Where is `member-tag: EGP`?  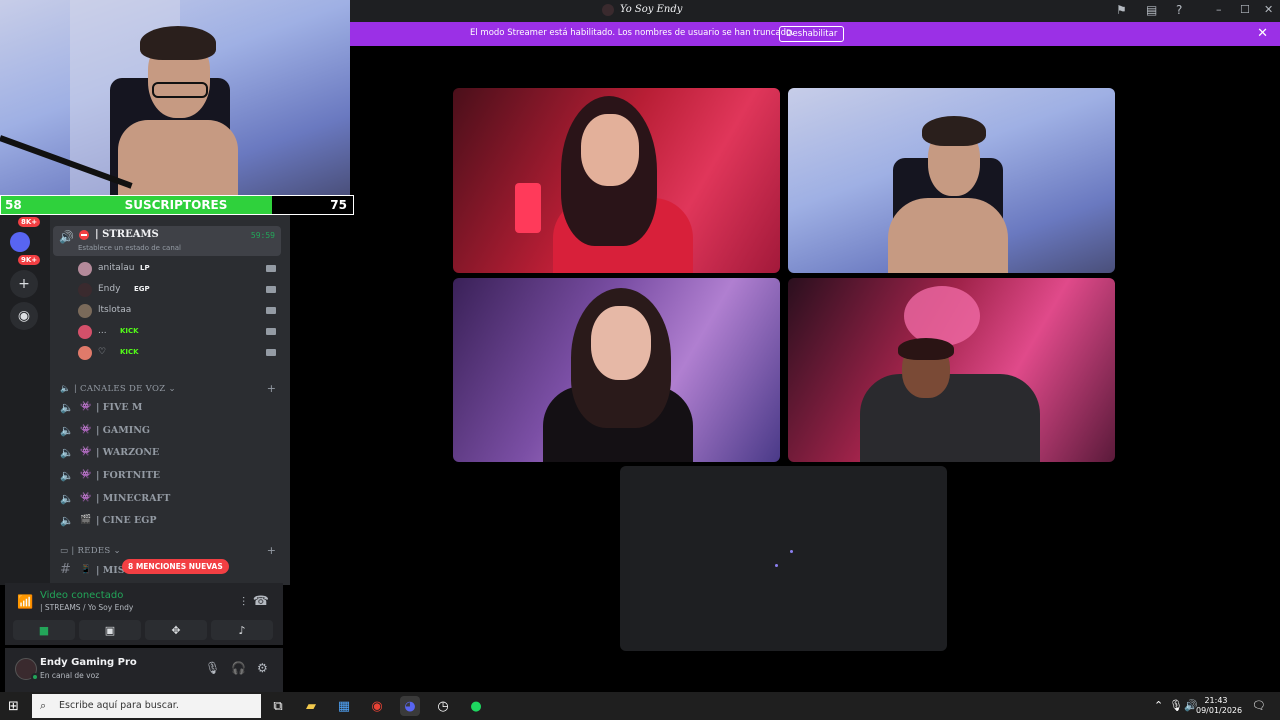
member-tag: EGP is located at coordinates (142, 289).